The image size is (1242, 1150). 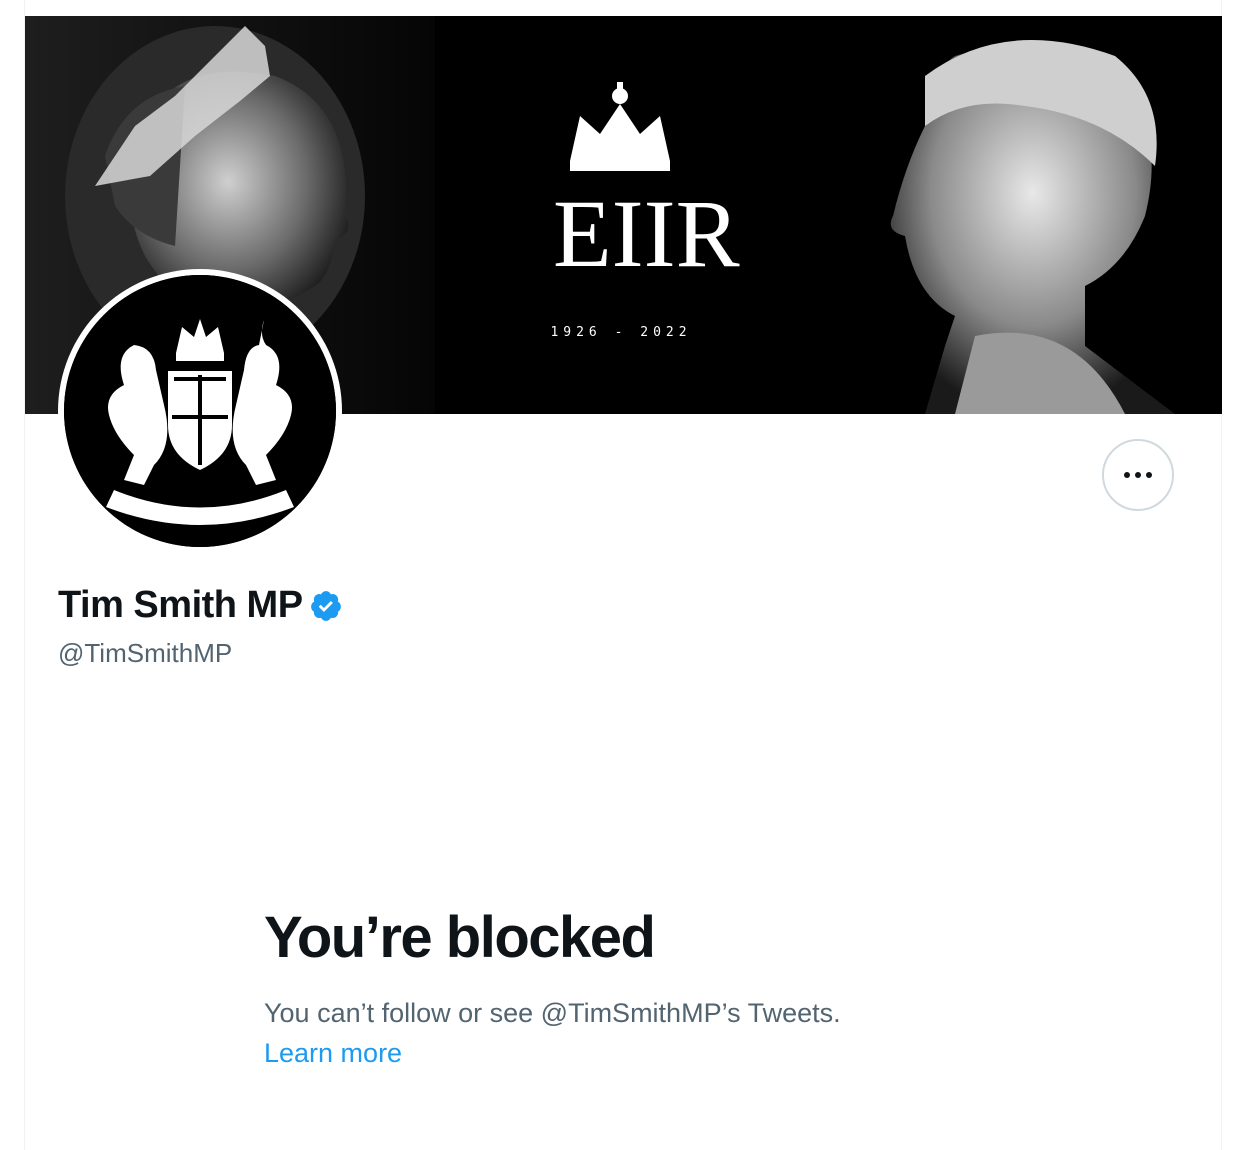 What do you see at coordinates (326, 606) in the screenshot?
I see `verified-badge-icon` at bounding box center [326, 606].